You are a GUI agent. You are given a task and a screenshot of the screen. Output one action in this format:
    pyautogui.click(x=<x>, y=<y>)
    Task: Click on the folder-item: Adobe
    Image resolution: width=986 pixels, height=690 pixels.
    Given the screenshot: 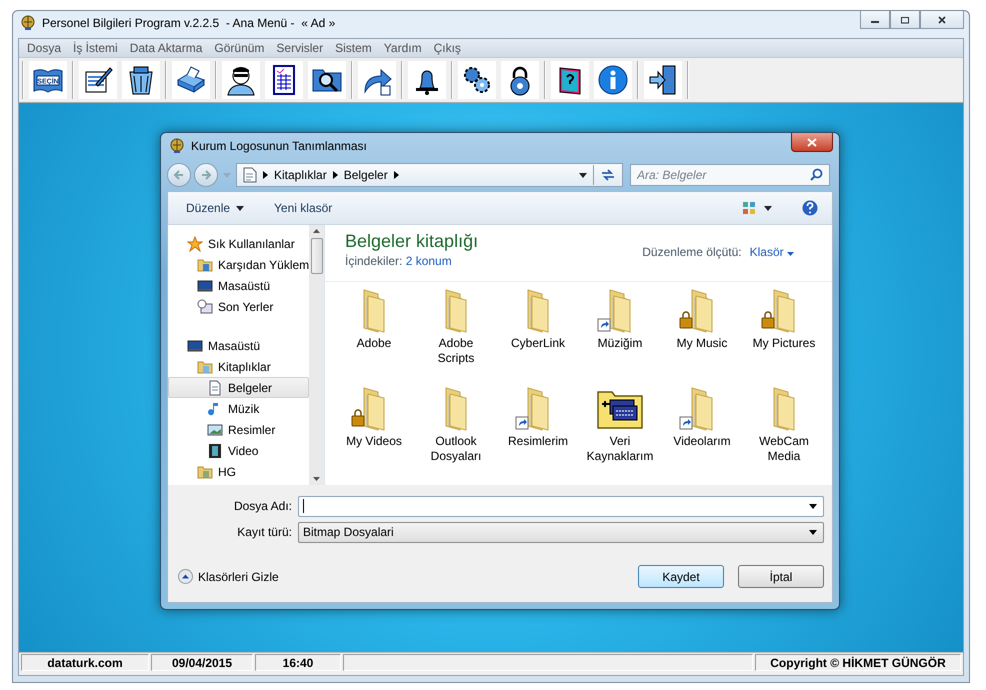 What is the action you would take?
    pyautogui.click(x=374, y=335)
    